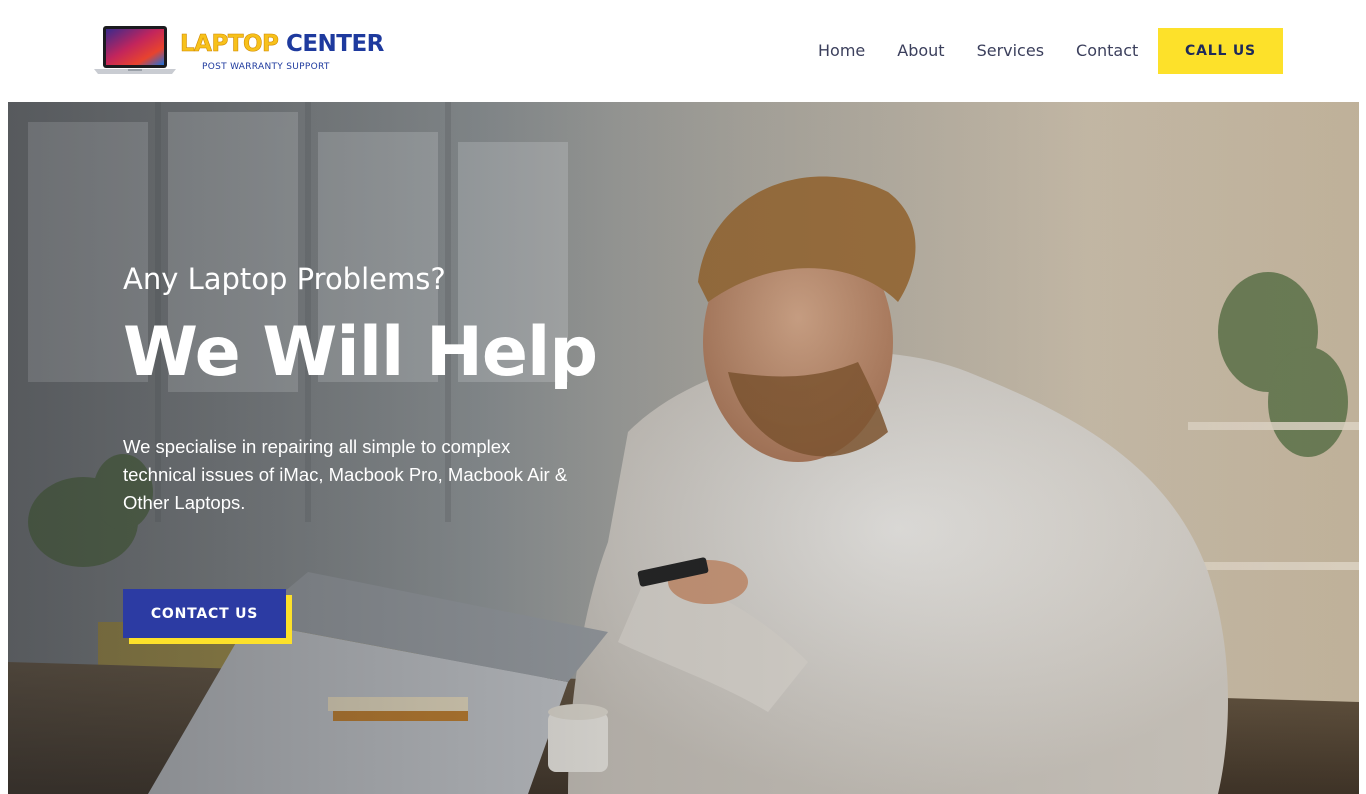  I want to click on logo-subtitle: POST WARRANTY SUPPORT, so click(266, 67).